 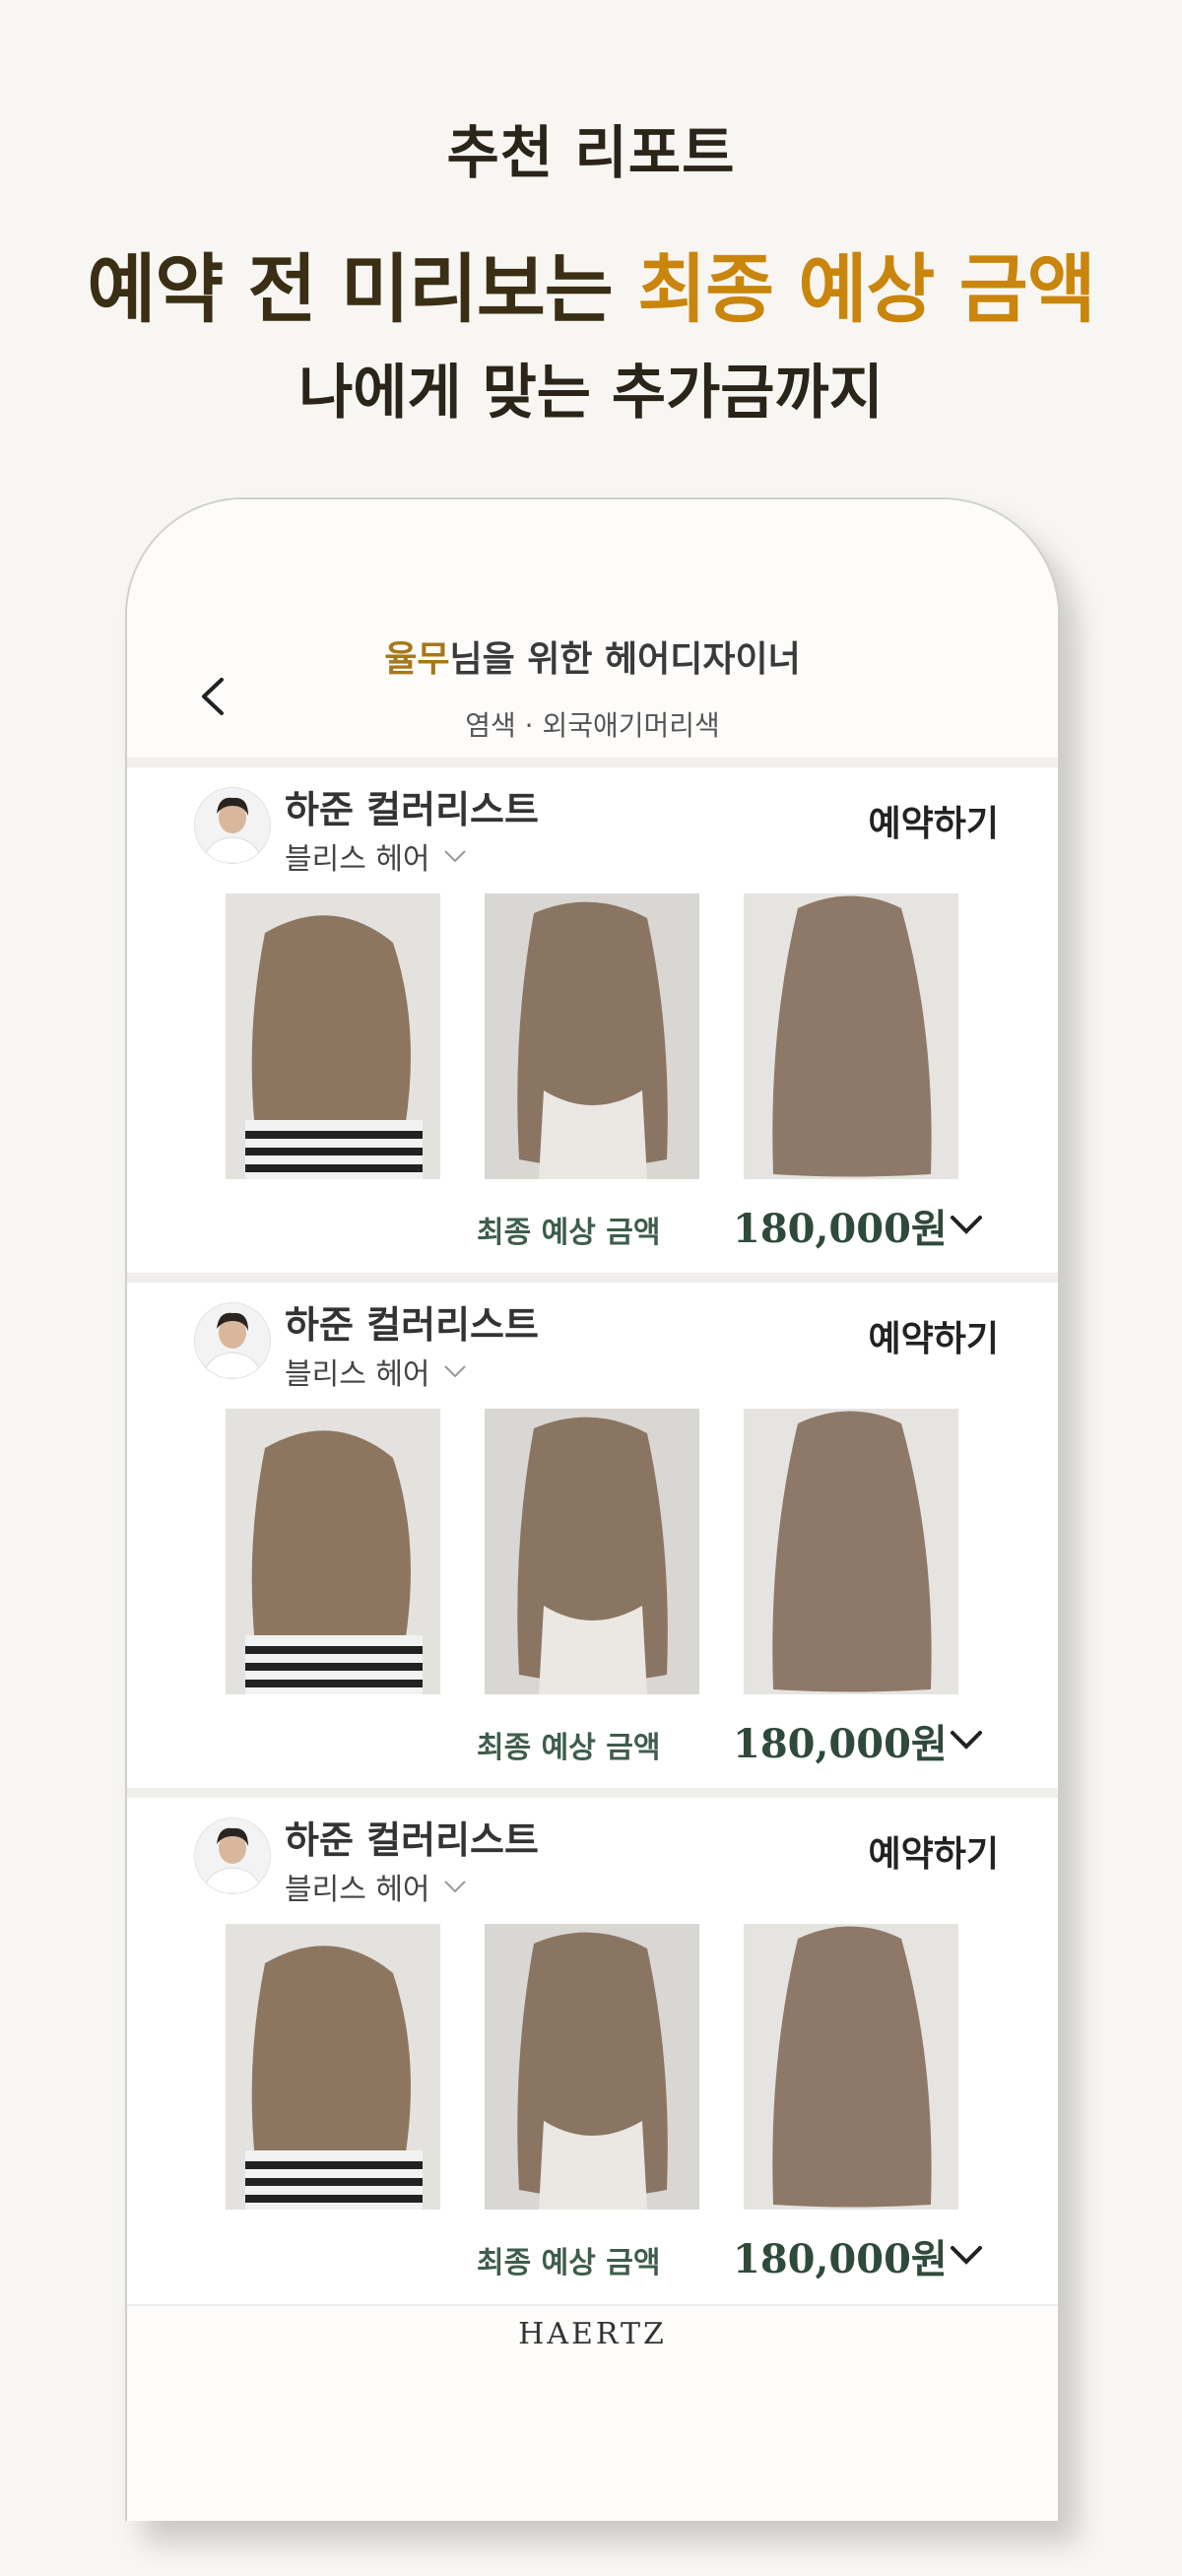 What do you see at coordinates (592, 726) in the screenshot?
I see `page-subtitle: 염색 · 외국애기머리색` at bounding box center [592, 726].